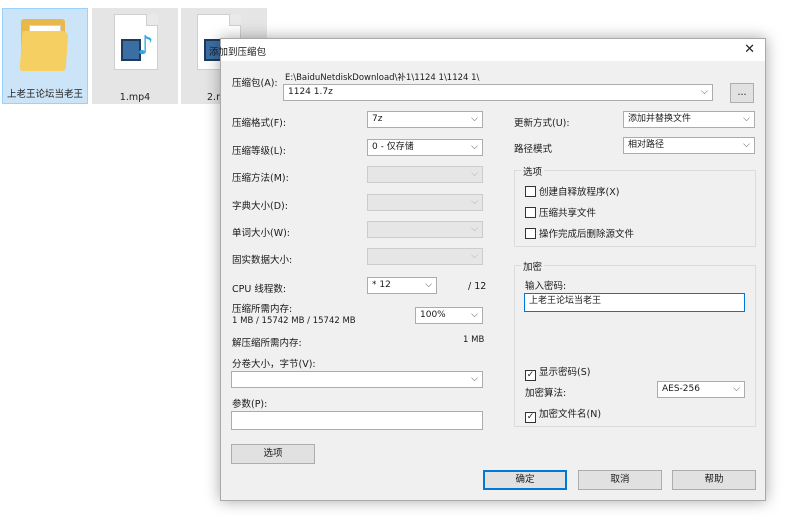 The image size is (800, 517). What do you see at coordinates (425, 229) in the screenshot?
I see `word-size-select: ⌵` at bounding box center [425, 229].